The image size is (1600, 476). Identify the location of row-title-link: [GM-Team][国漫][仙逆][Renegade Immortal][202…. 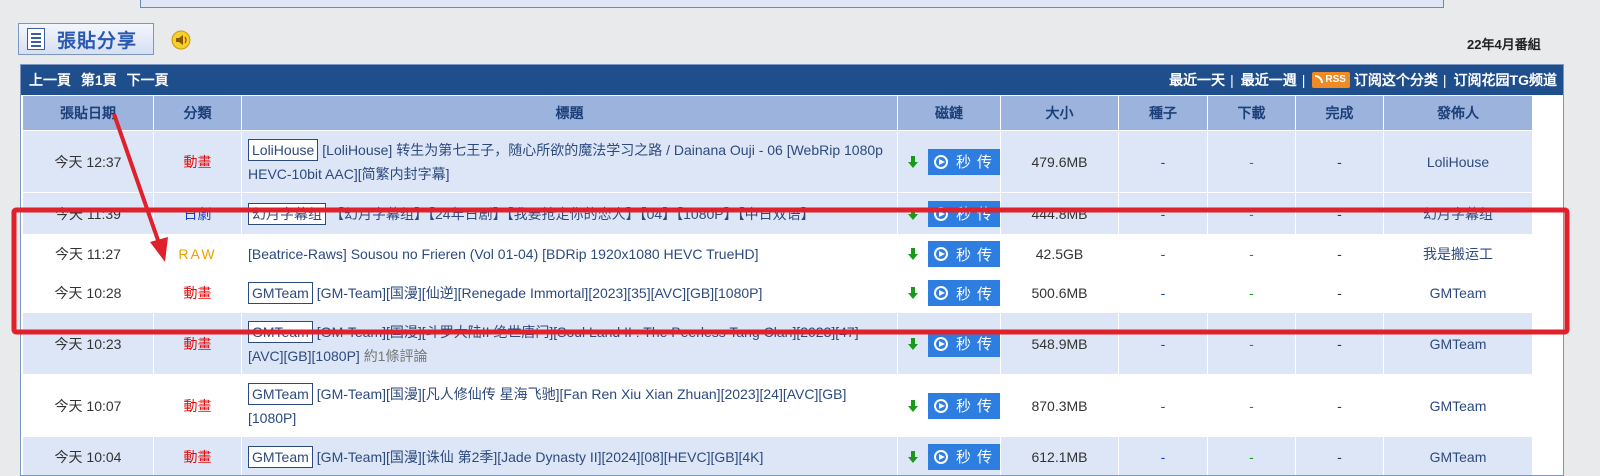
(540, 293).